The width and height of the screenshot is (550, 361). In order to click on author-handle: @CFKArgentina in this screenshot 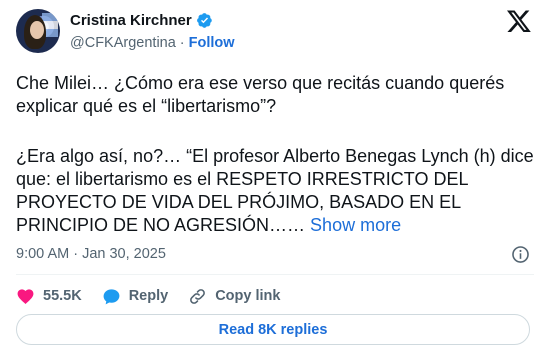, I will do `click(123, 43)`.